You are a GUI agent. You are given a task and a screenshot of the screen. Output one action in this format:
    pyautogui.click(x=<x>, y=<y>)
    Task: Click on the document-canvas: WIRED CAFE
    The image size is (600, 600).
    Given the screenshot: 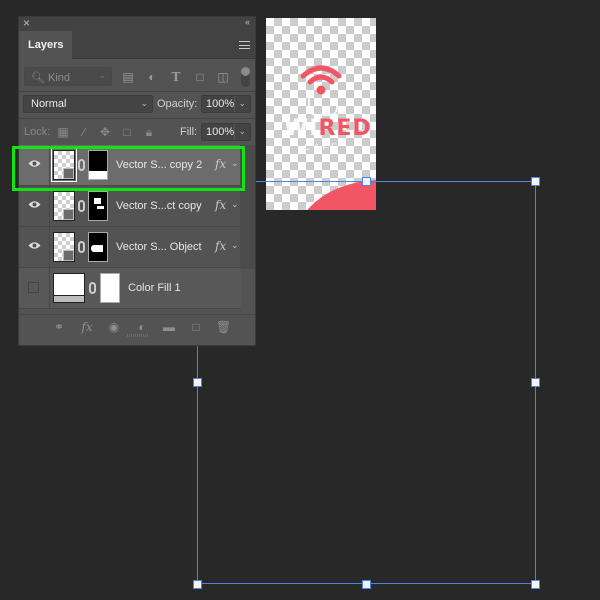 What is the action you would take?
    pyautogui.click(x=321, y=114)
    